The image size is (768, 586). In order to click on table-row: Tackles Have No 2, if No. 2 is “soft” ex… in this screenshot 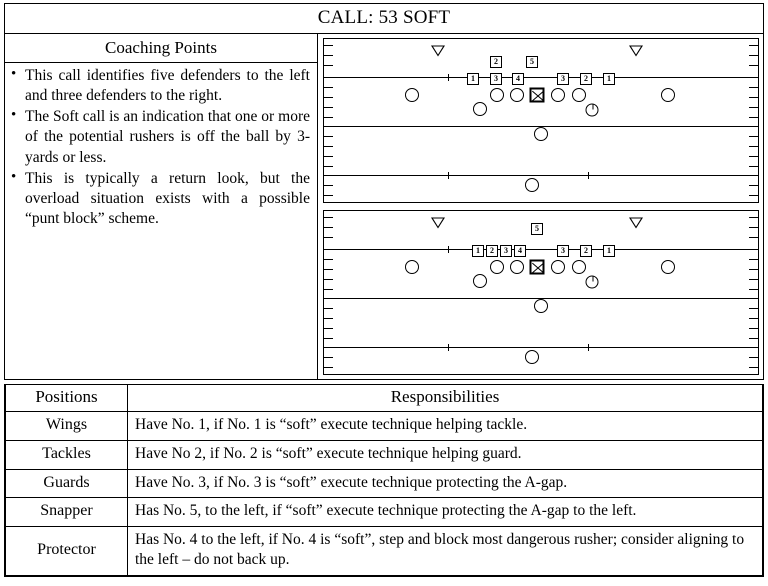, I will do `click(384, 454)`.